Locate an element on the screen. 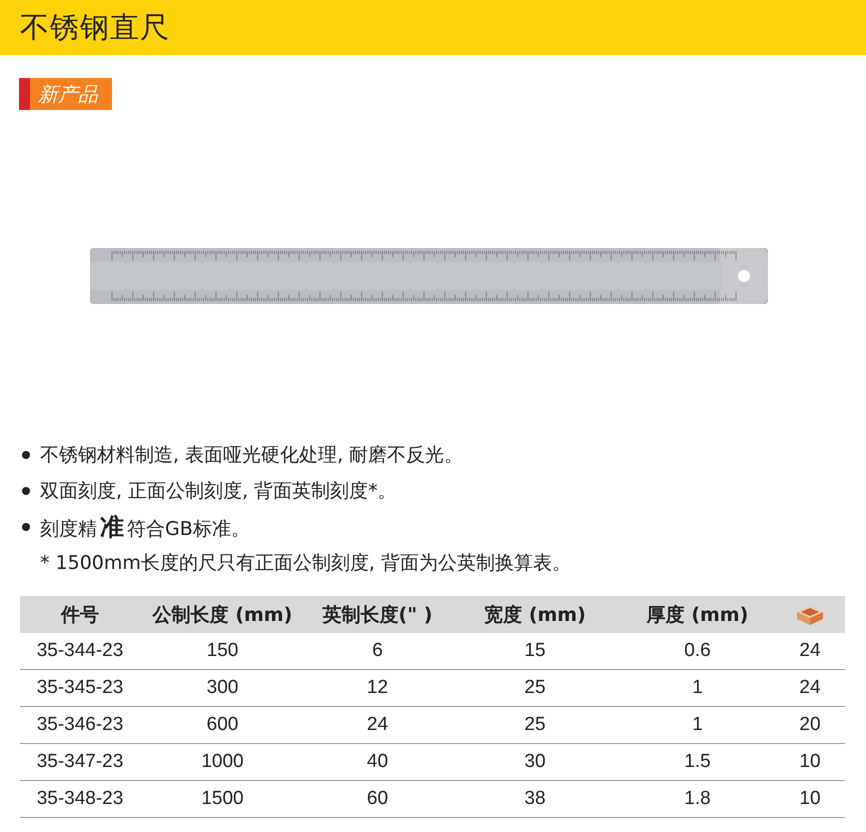 The image size is (866, 832). box-icon is located at coordinates (810, 615).